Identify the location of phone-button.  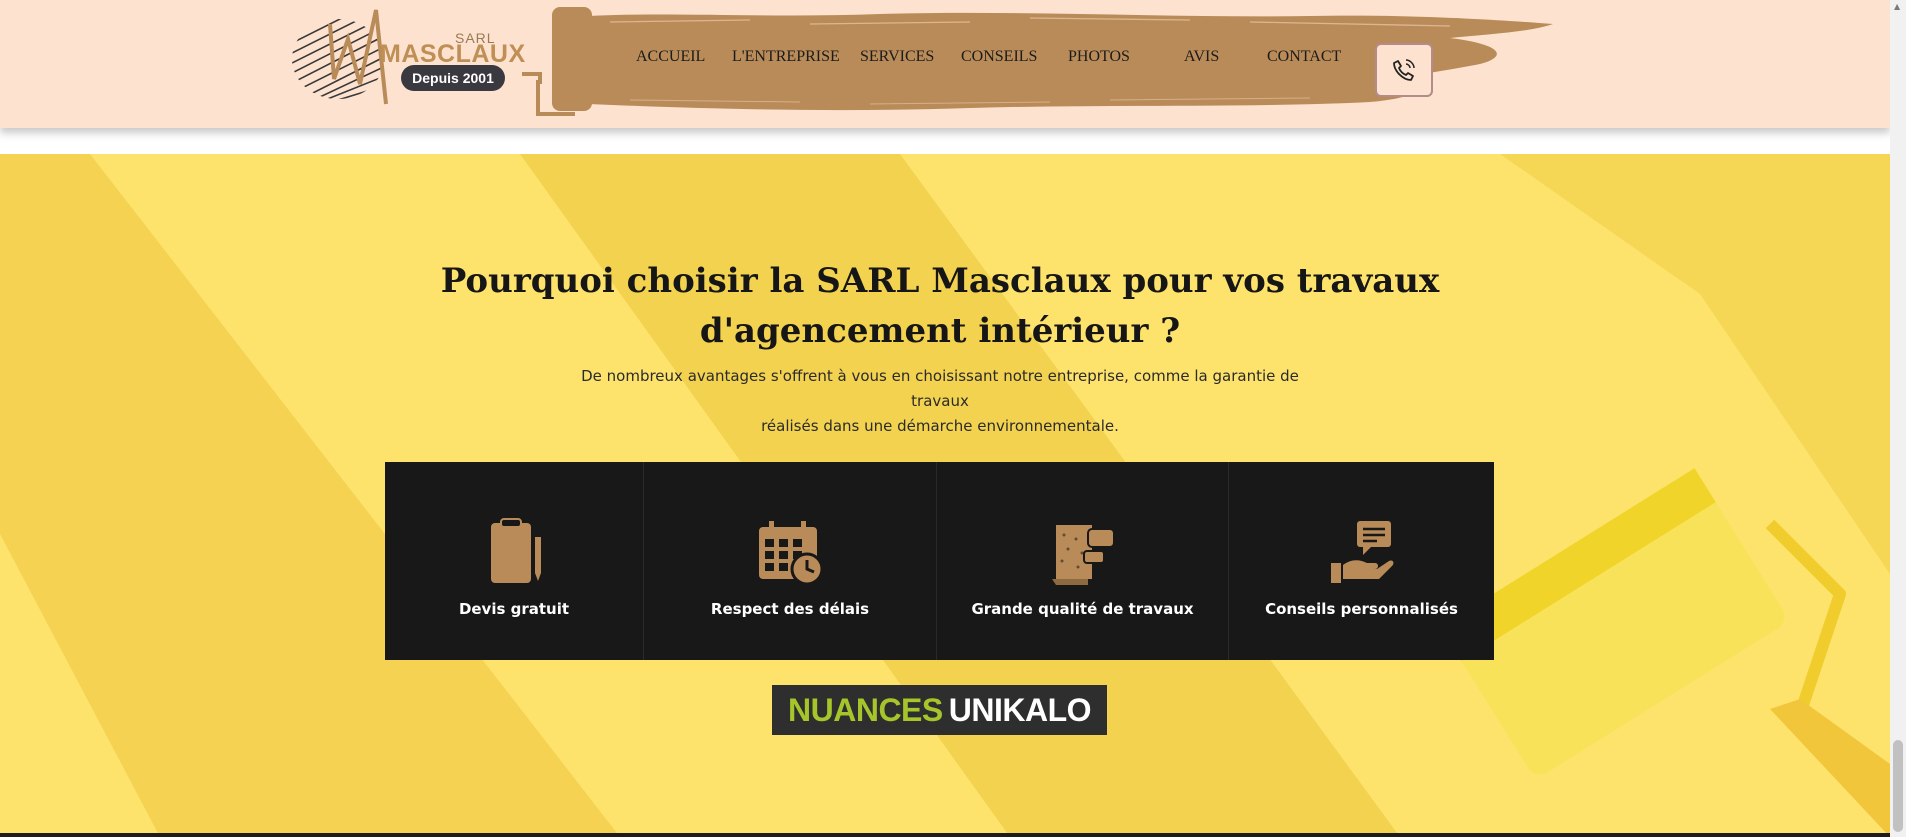
(1404, 70).